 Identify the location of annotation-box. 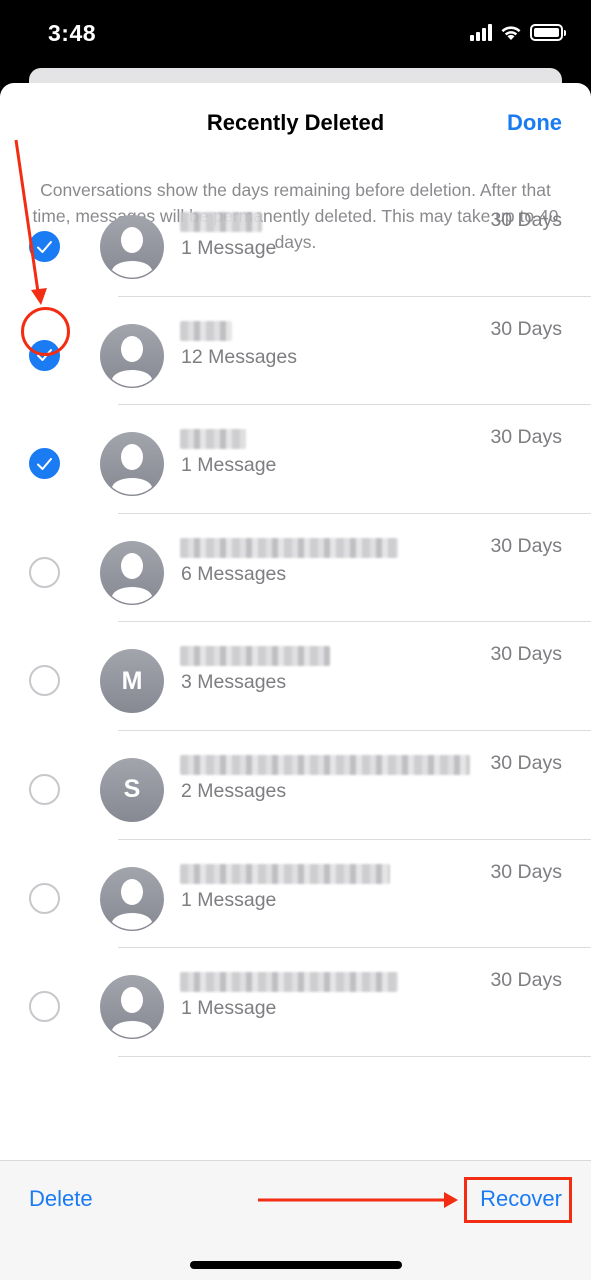
(518, 1200).